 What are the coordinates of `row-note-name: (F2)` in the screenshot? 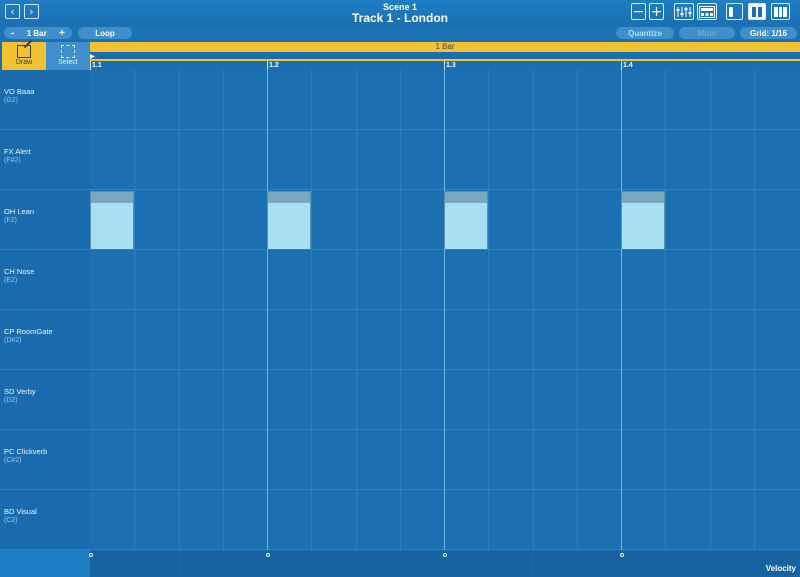 It's located at (10, 220).